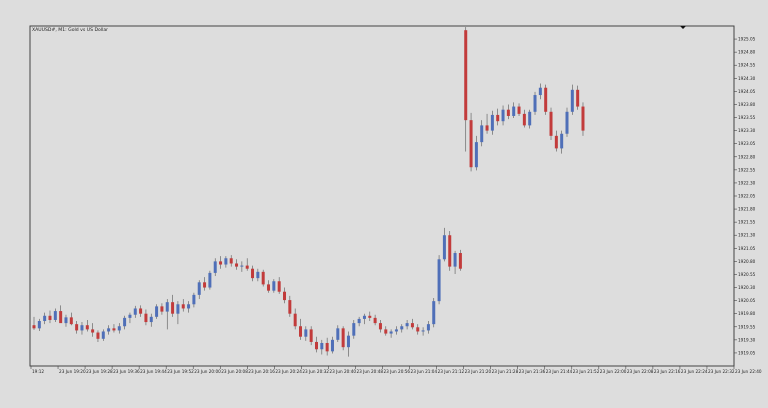 Image resolution: width=768 pixels, height=408 pixels. I want to click on price-tick-label: 1925.05, so click(747, 39).